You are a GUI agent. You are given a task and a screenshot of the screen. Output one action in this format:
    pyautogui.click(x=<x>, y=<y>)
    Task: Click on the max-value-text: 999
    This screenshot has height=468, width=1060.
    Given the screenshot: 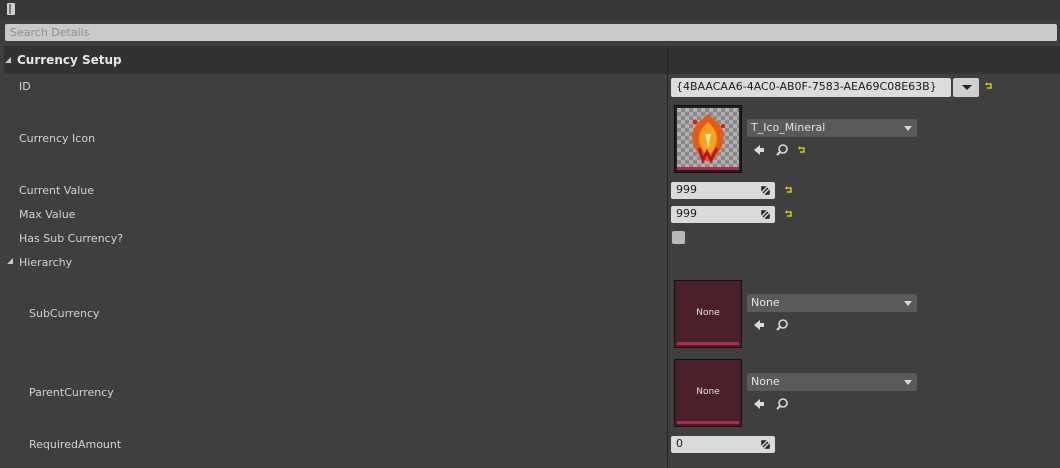 What is the action you would take?
    pyautogui.click(x=686, y=213)
    